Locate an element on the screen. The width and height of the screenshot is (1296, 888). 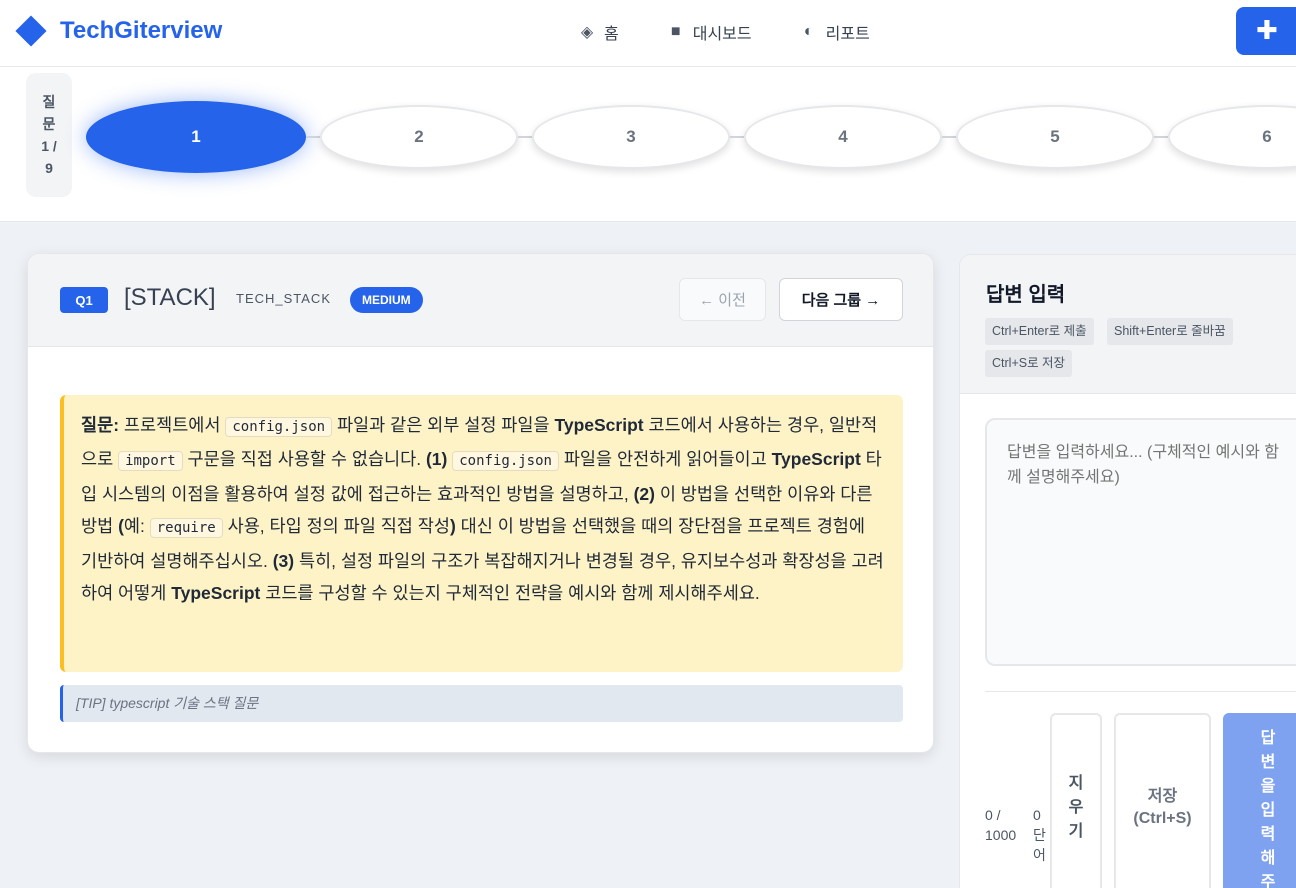
logo: TechGiterview is located at coordinates (119, 31).